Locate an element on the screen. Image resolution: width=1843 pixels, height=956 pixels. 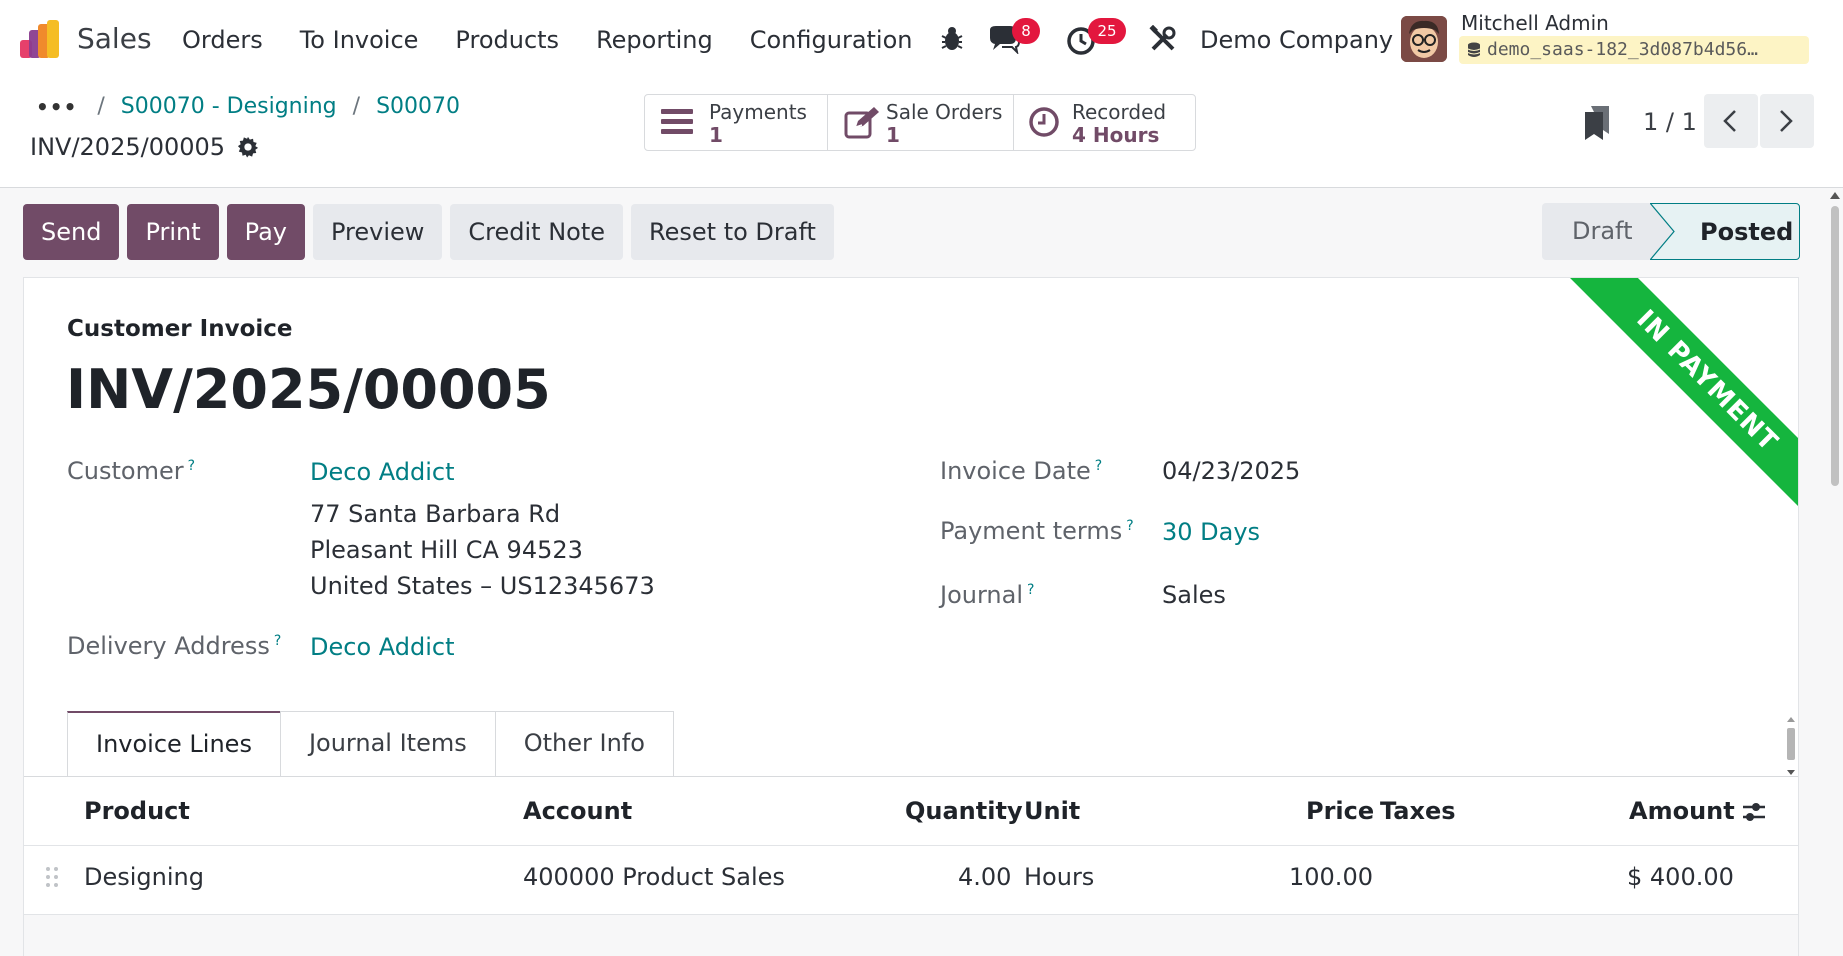
page-scrollbar is located at coordinates (1835, 572).